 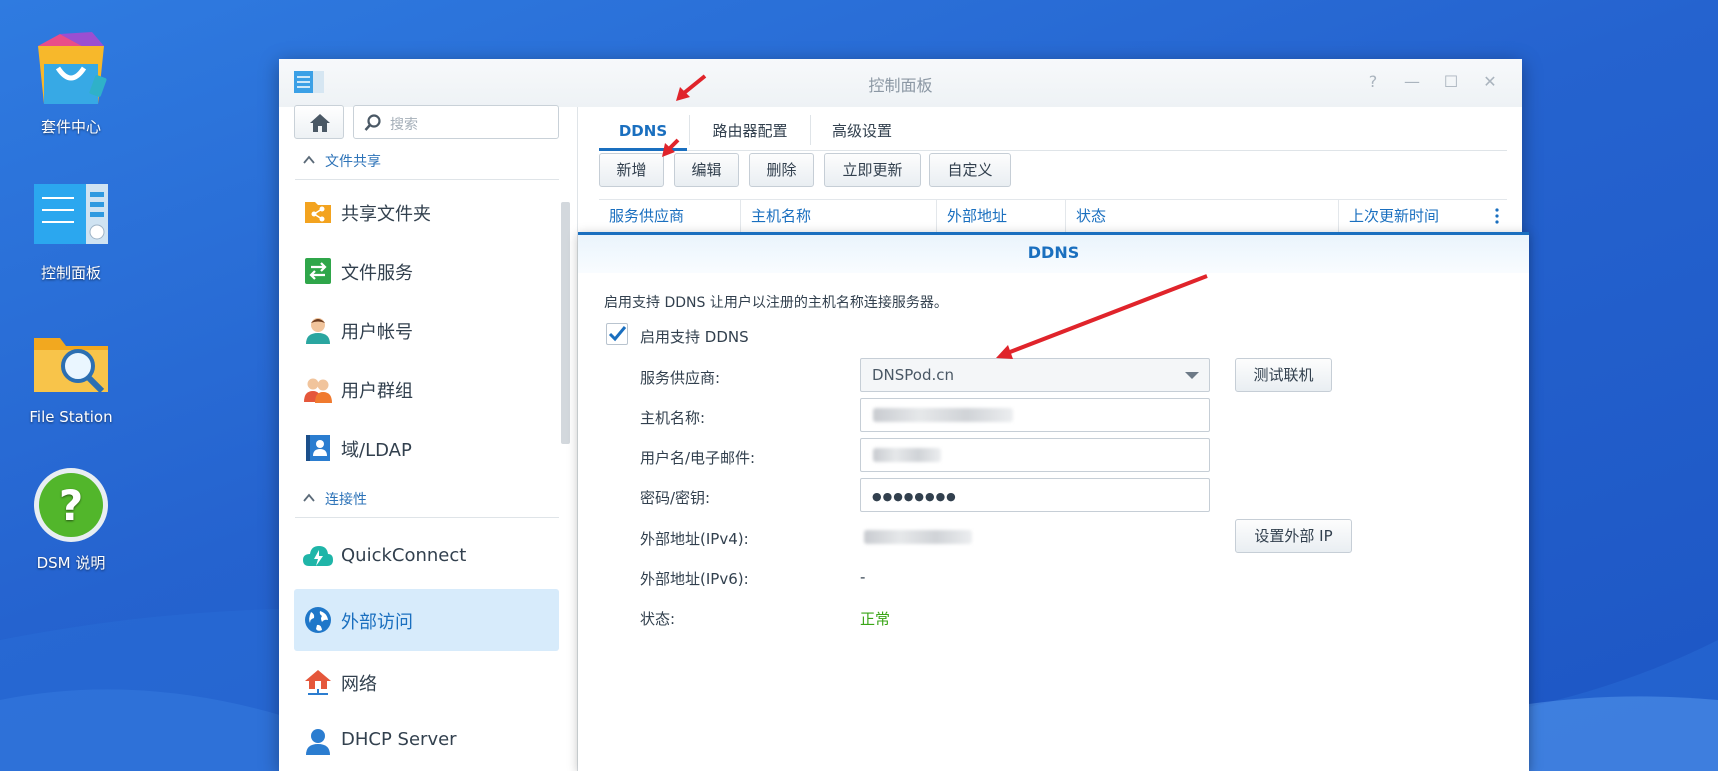 What do you see at coordinates (1497, 216) in the screenshot?
I see `column-menu-icon` at bounding box center [1497, 216].